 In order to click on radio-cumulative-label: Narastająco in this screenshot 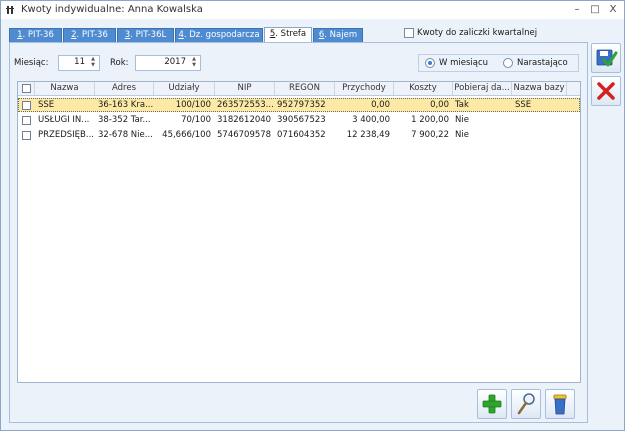, I will do `click(542, 63)`.